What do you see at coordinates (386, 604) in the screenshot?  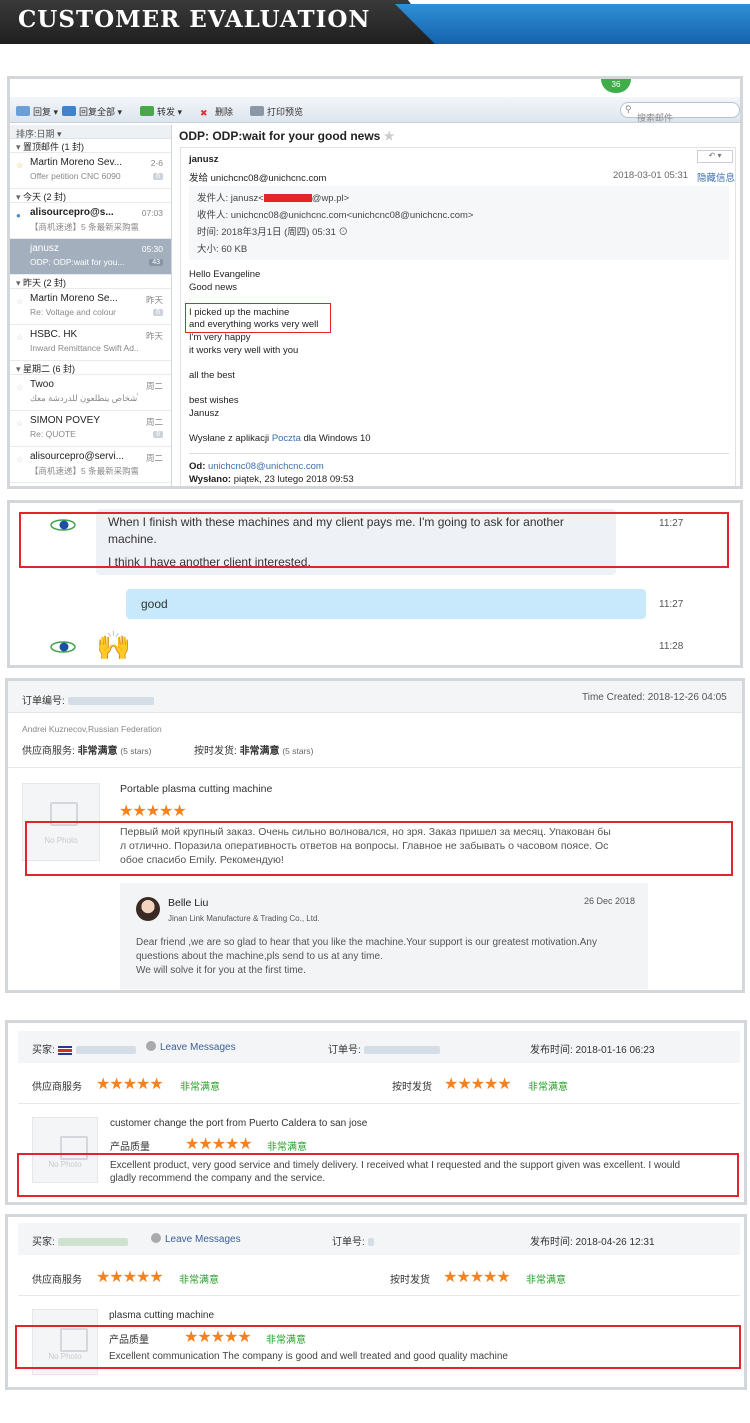 I see `reply-bubble` at bounding box center [386, 604].